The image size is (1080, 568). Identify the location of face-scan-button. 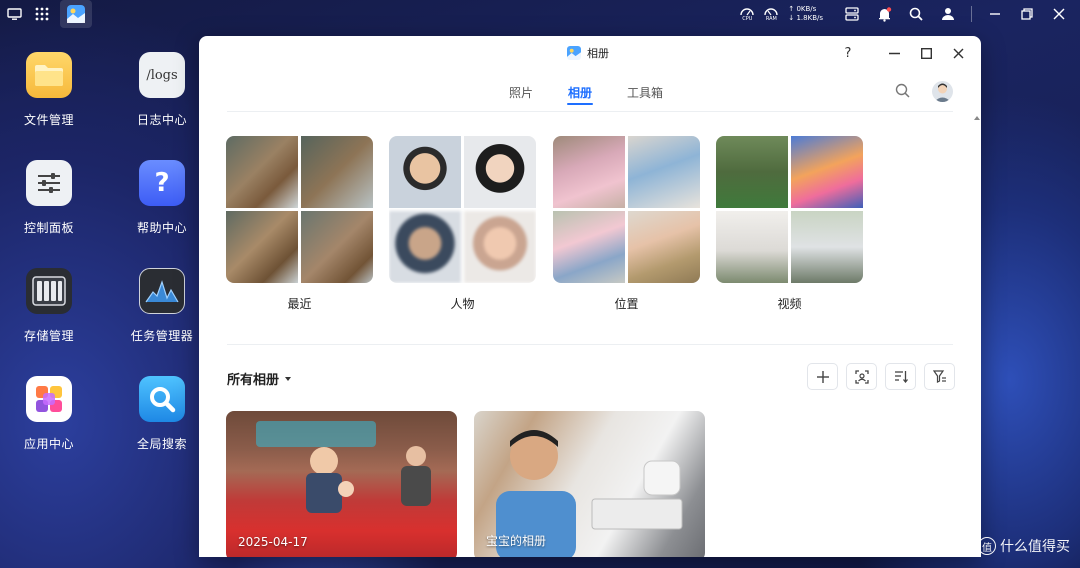
(861, 376).